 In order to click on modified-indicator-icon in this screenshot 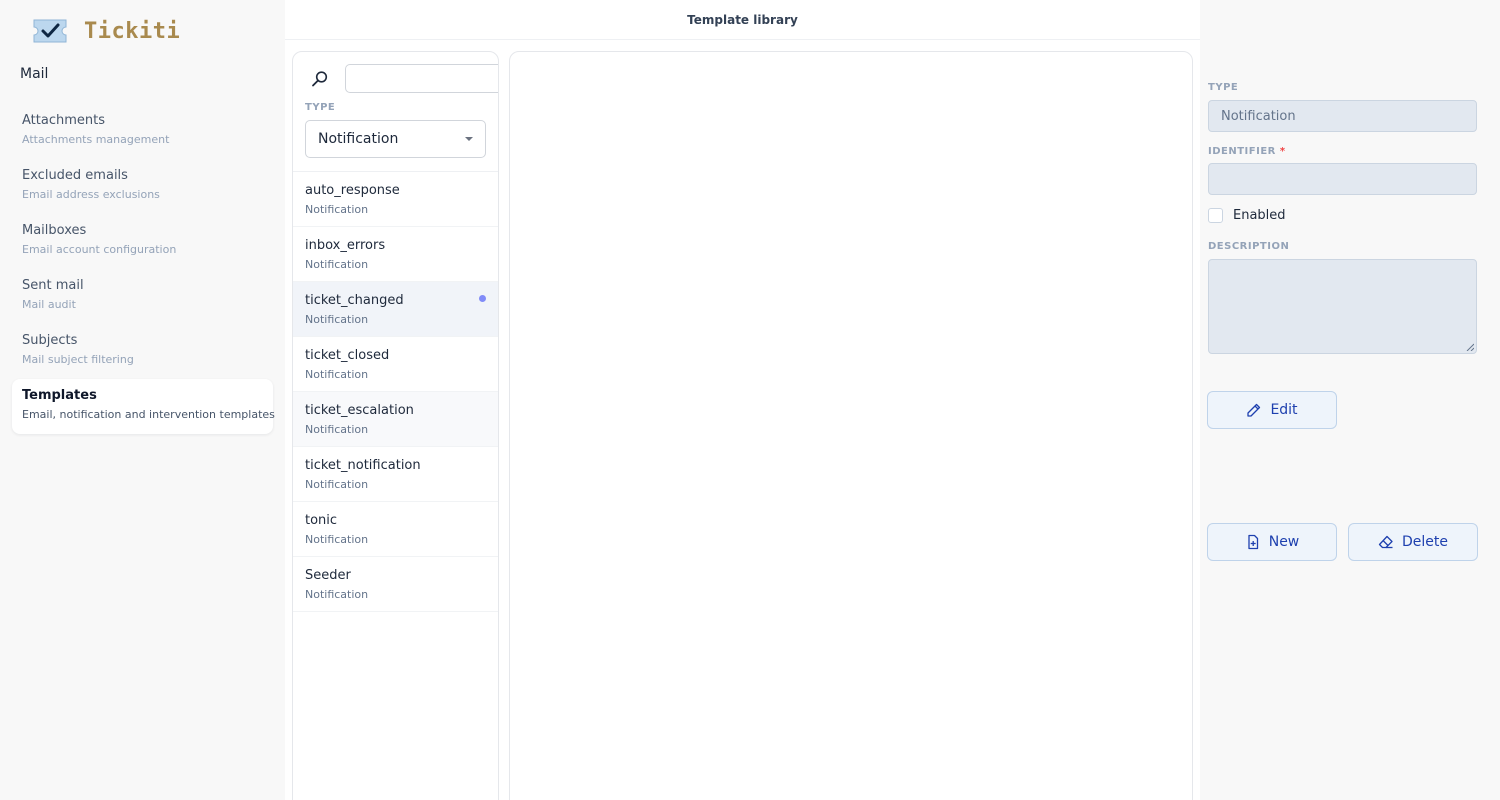, I will do `click(482, 298)`.